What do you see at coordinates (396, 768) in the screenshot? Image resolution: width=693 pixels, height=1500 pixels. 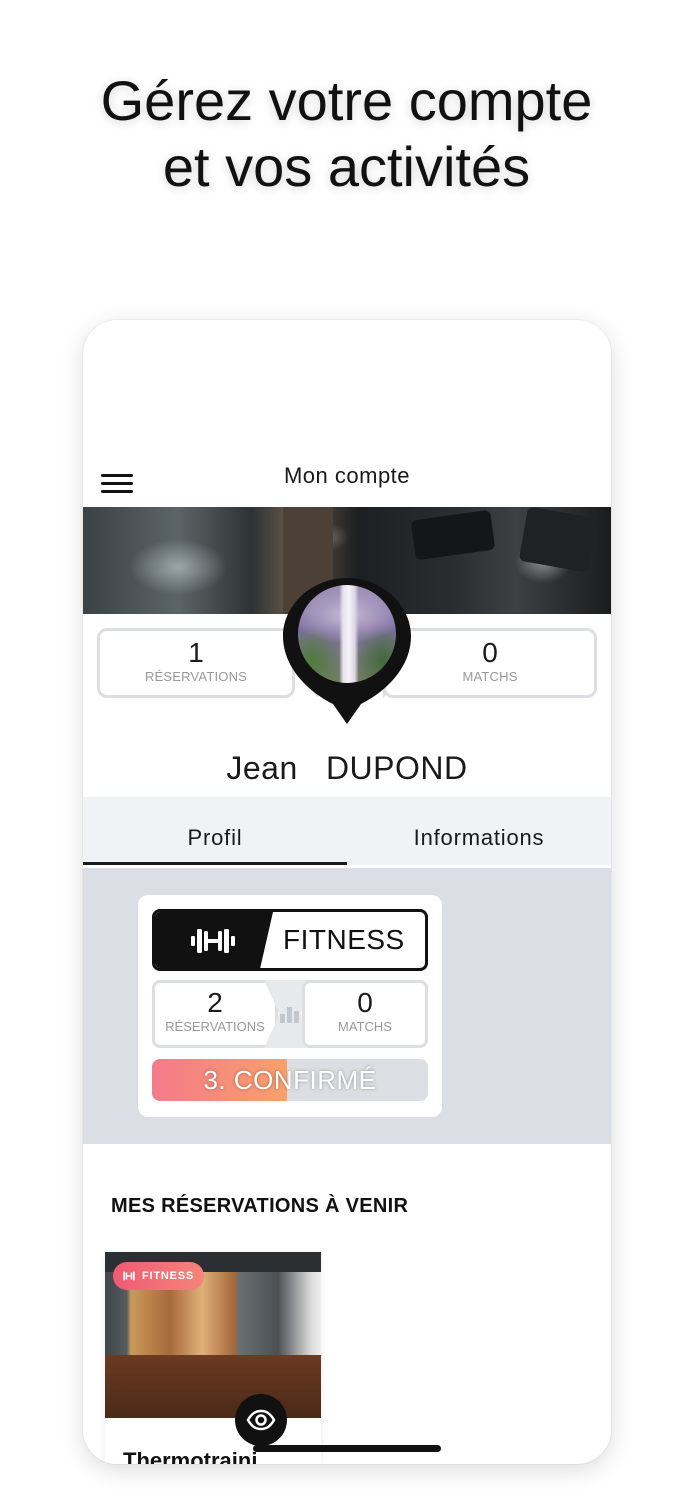 I see `last-name: DUPOND` at bounding box center [396, 768].